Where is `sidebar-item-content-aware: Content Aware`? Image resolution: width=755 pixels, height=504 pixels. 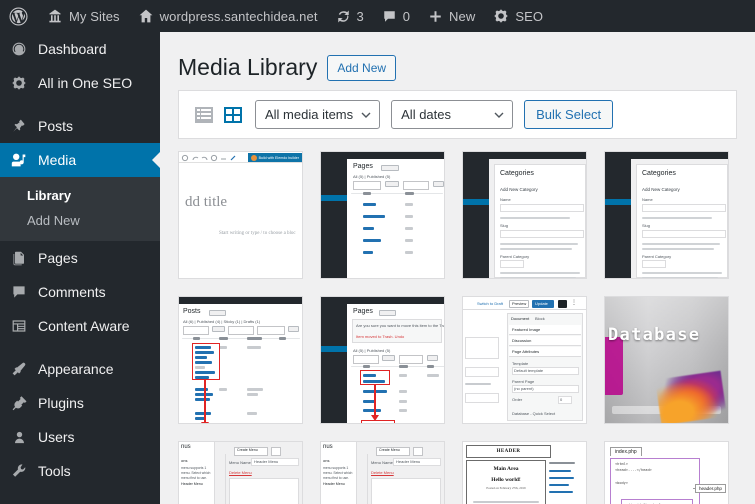
sidebar-item-content-aware: Content Aware is located at coordinates (80, 326).